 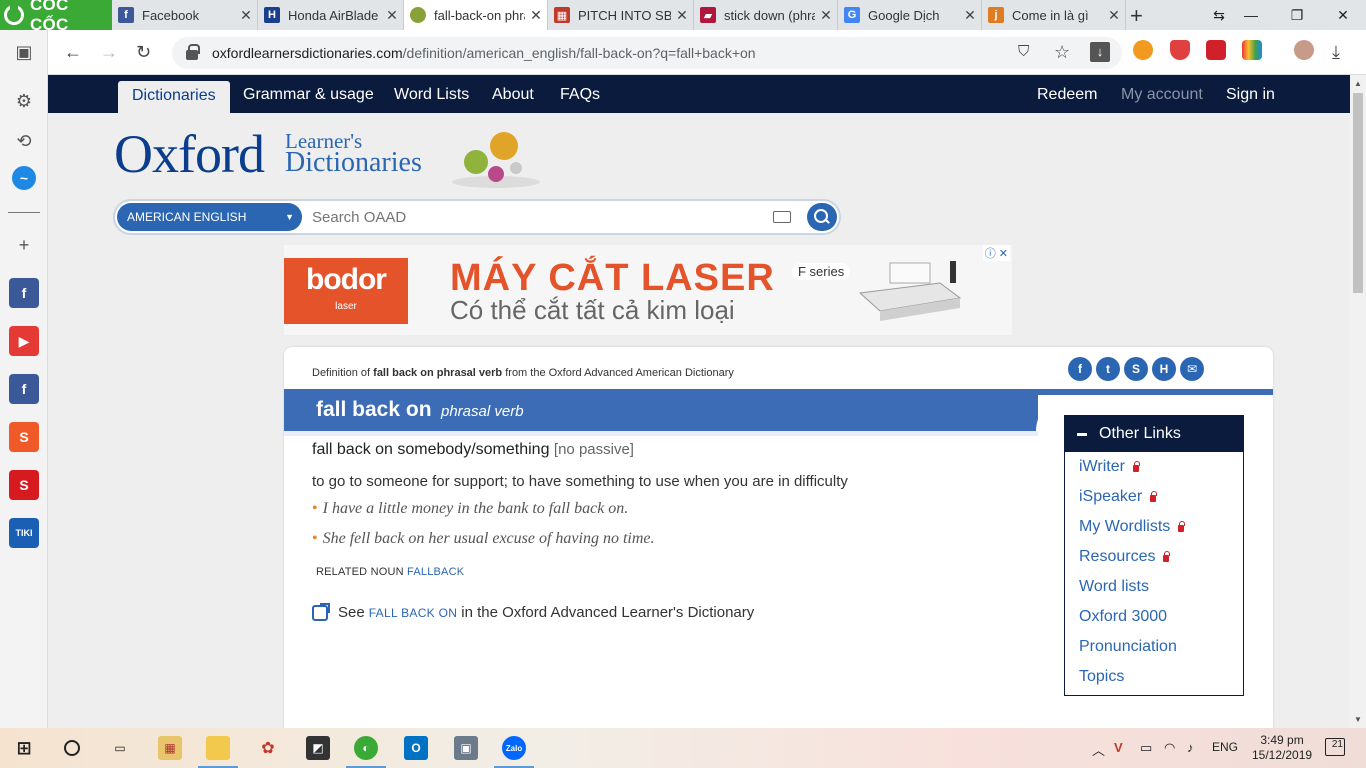 What do you see at coordinates (308, 94) in the screenshot?
I see `nav-grammar-usage: Grammar & usage` at bounding box center [308, 94].